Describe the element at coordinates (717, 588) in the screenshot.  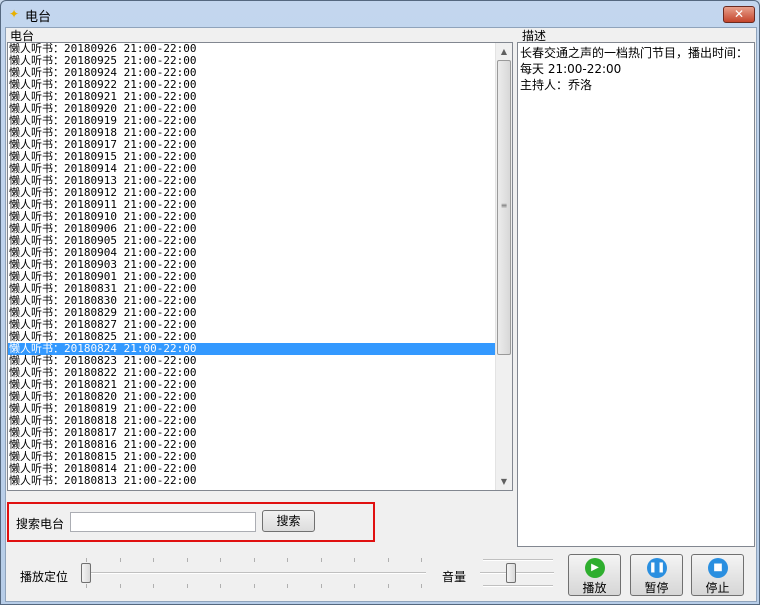
I see `stop-label: 停止` at that location.